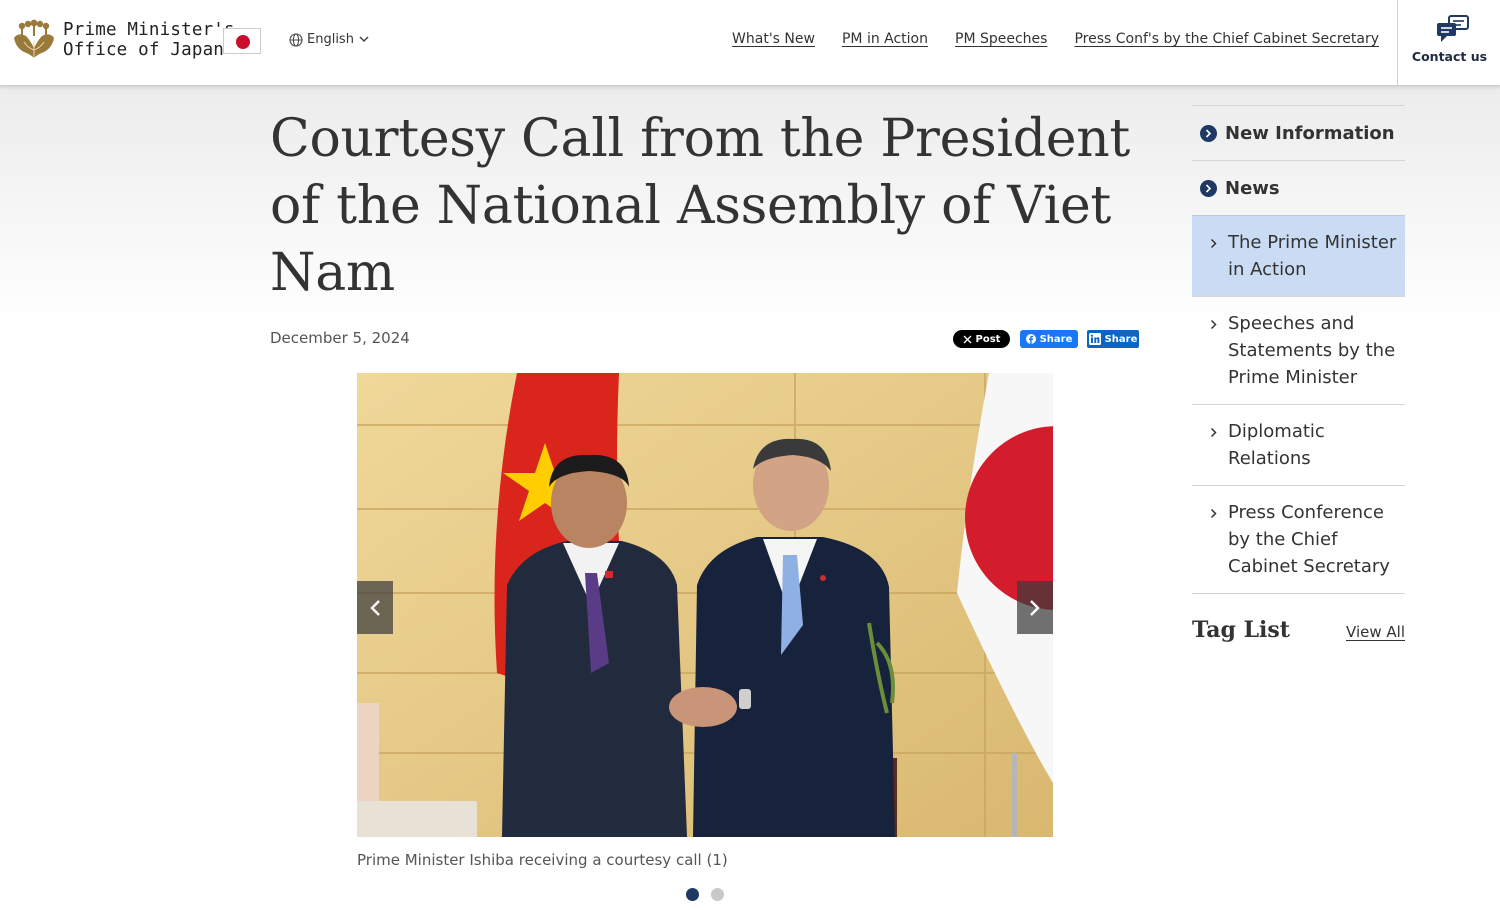 The height and width of the screenshot is (910, 1500). I want to click on site-name-line2: Office of Japan, so click(144, 50).